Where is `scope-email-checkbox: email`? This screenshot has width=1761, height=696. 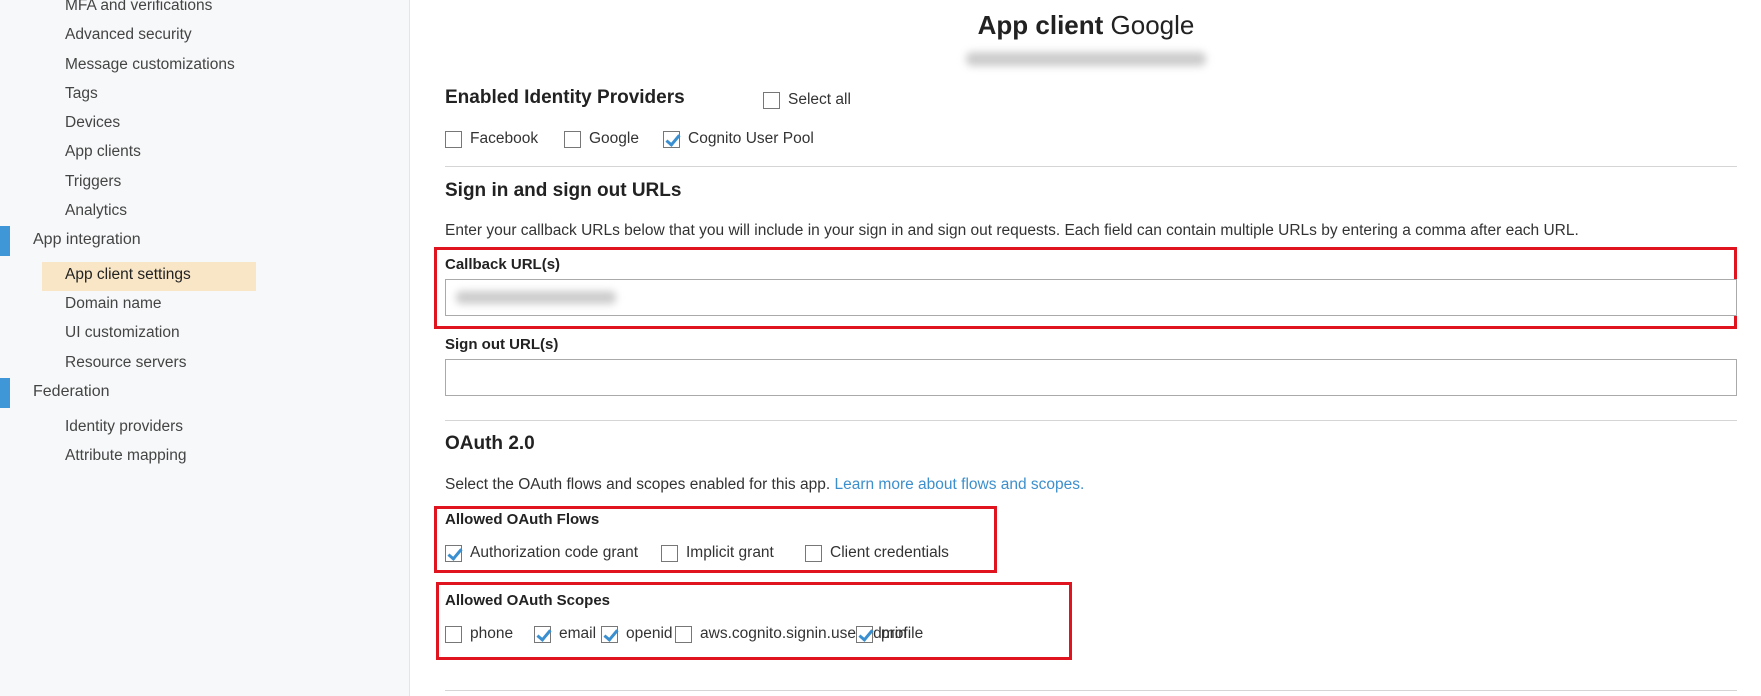
scope-email-checkbox: email is located at coordinates (565, 634).